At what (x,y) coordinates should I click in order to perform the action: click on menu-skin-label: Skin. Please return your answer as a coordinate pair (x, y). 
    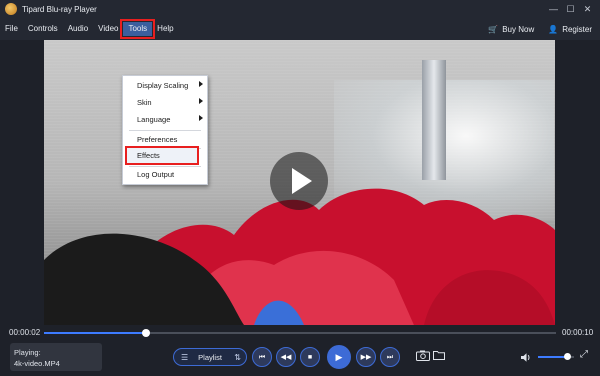
    Looking at the image, I should click on (144, 102).